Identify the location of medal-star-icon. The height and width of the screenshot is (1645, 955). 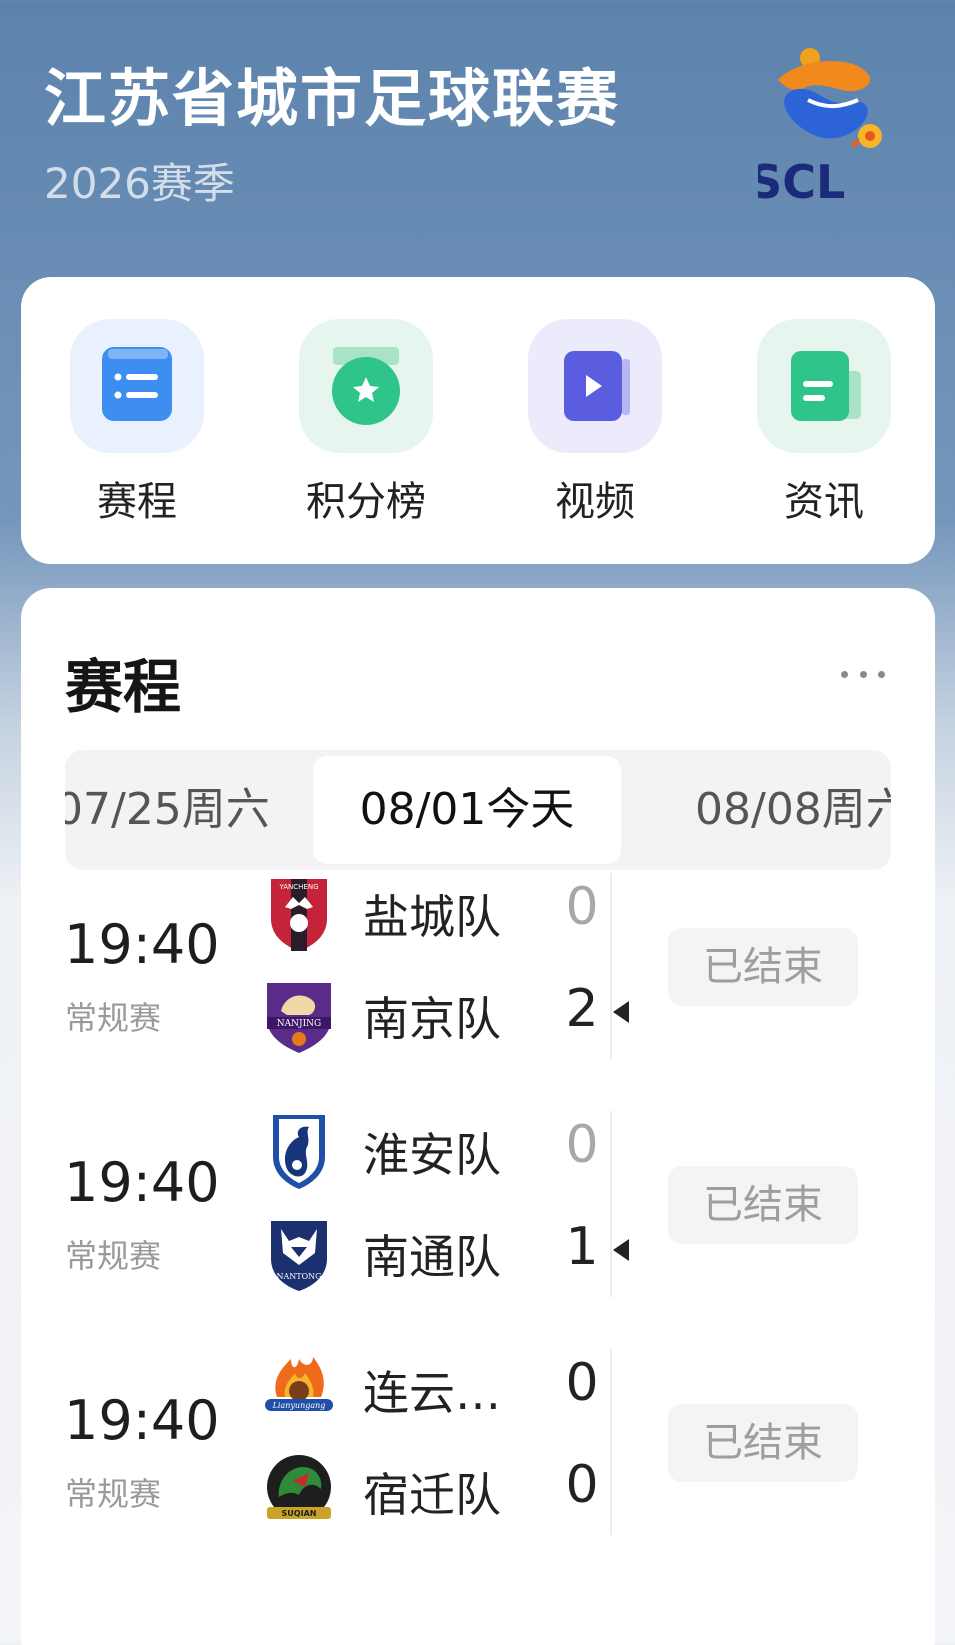
(366, 386).